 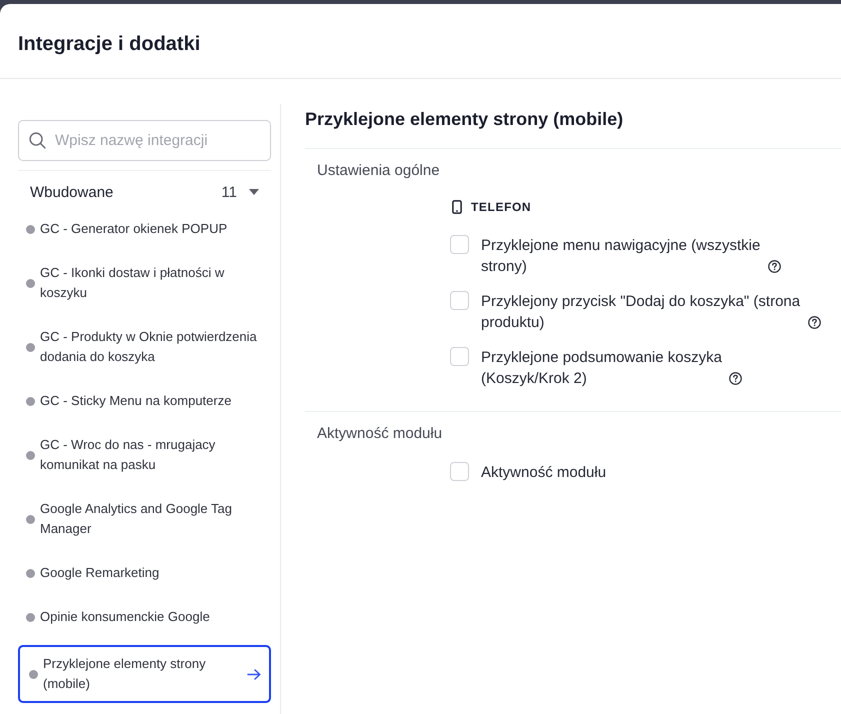 What do you see at coordinates (144, 401) in the screenshot?
I see `integration-item: GC - Sticky Menu na komputerze` at bounding box center [144, 401].